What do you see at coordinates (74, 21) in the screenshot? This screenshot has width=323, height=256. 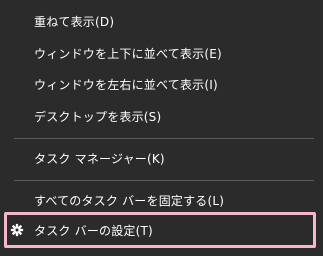 I see `menu-item-label: 重ねて表示(D)` at bounding box center [74, 21].